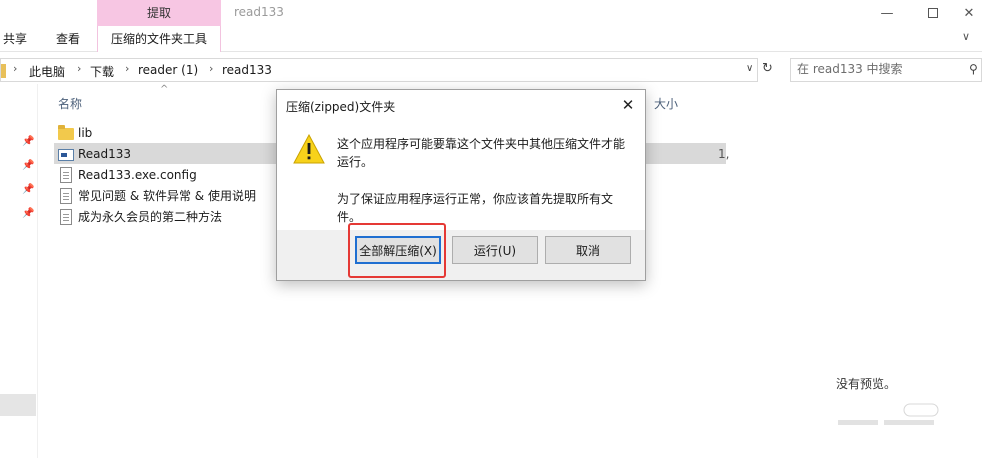 Image resolution: width=982 pixels, height=458 pixels. I want to click on watermark-logo, so click(893, 418).